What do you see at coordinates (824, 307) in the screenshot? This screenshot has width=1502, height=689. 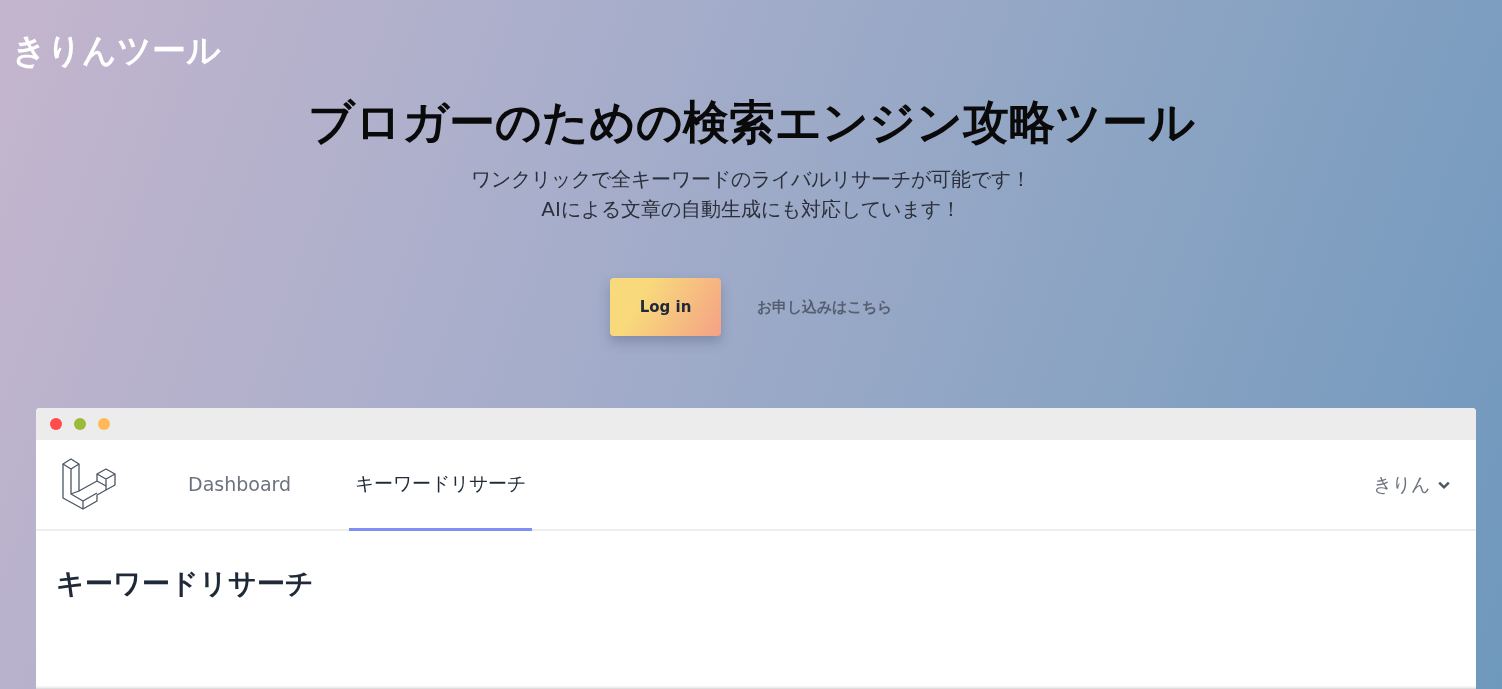 I see `signup-link: お申し込みはこちら` at bounding box center [824, 307].